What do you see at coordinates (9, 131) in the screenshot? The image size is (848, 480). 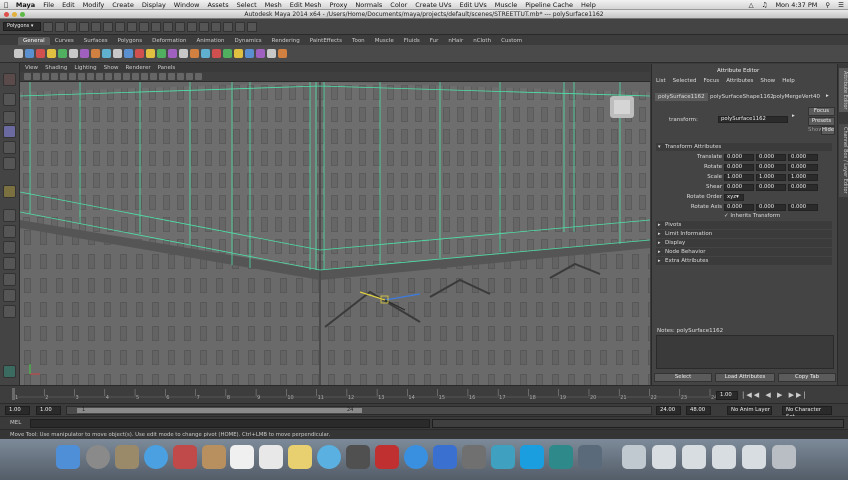 I see `move-tool-icon` at bounding box center [9, 131].